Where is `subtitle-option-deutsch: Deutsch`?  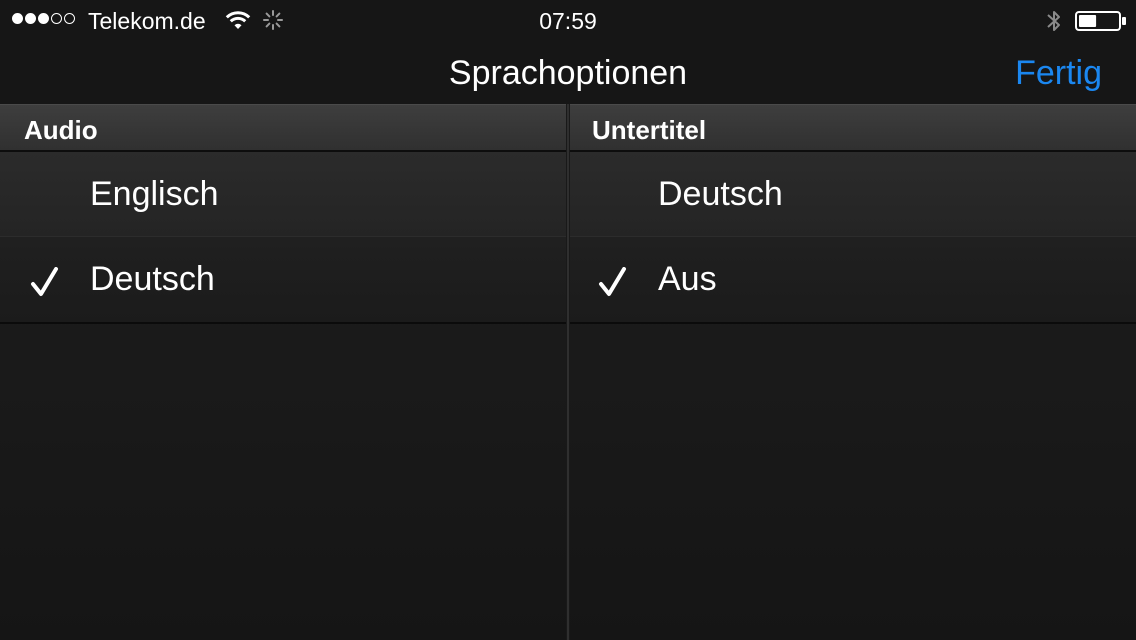
subtitle-option-deutsch: Deutsch is located at coordinates (853, 196).